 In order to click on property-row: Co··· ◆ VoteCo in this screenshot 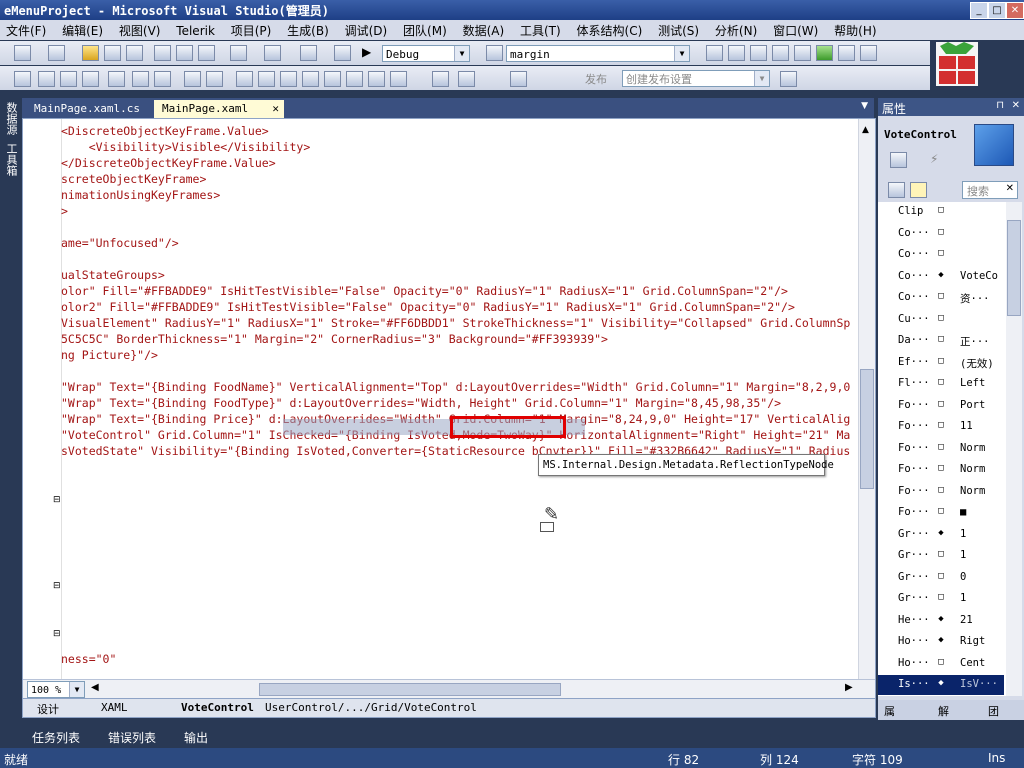, I will do `click(941, 277)`.